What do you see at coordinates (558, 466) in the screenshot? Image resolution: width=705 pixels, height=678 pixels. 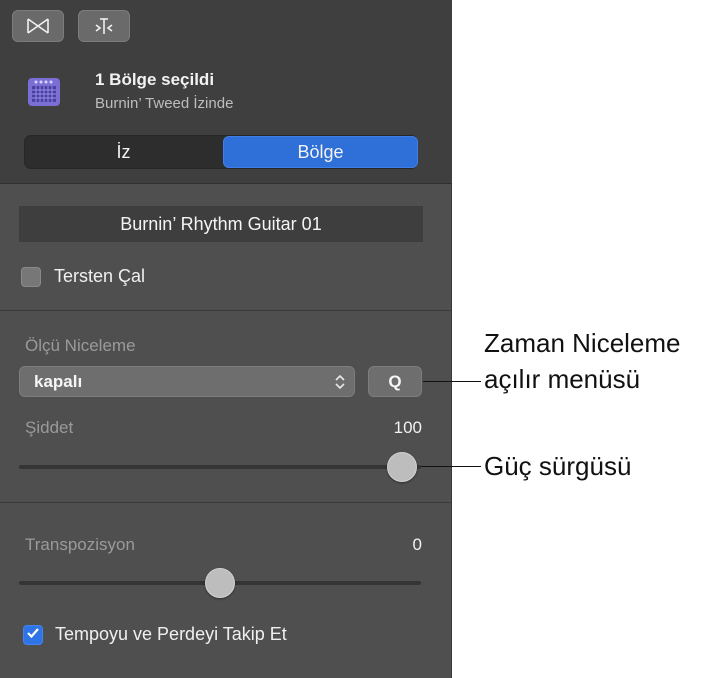 I see `callout-strength: Güç sürgüsü` at bounding box center [558, 466].